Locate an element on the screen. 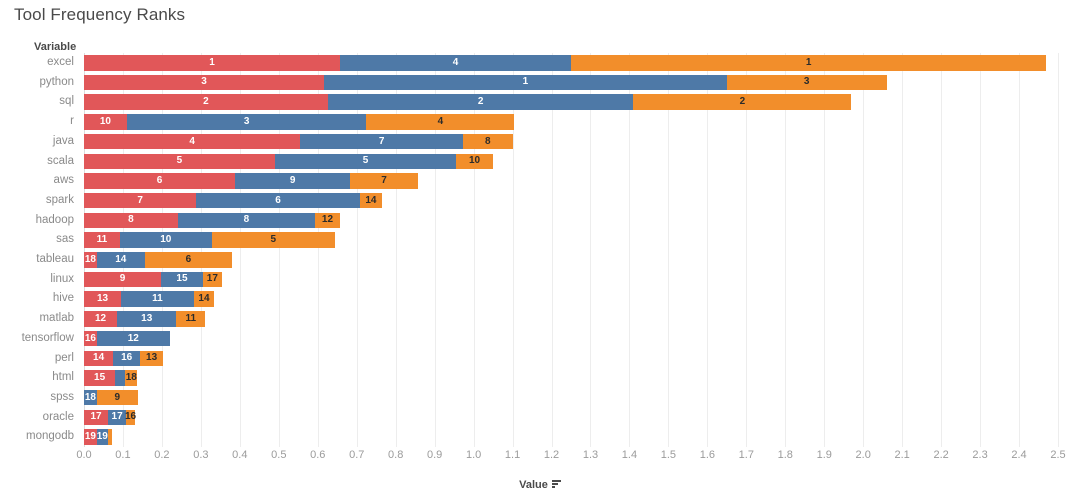 Image resolution: width=1080 pixels, height=502 pixels. axis-tick-label: 0.2 is located at coordinates (162, 455).